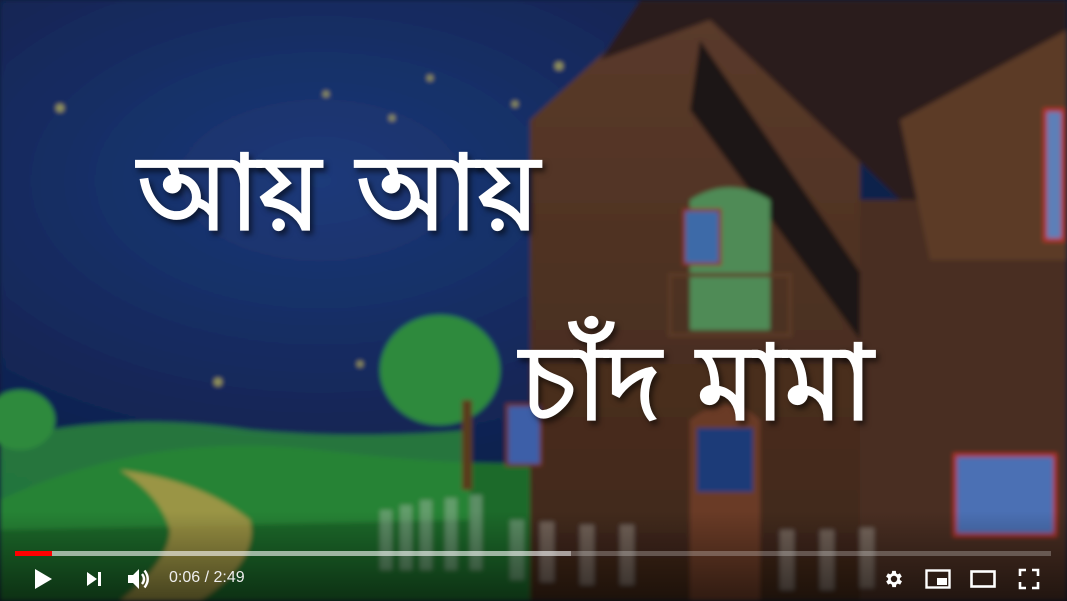 The image size is (1067, 601). What do you see at coordinates (34, 553) in the screenshot?
I see `progress-played` at bounding box center [34, 553].